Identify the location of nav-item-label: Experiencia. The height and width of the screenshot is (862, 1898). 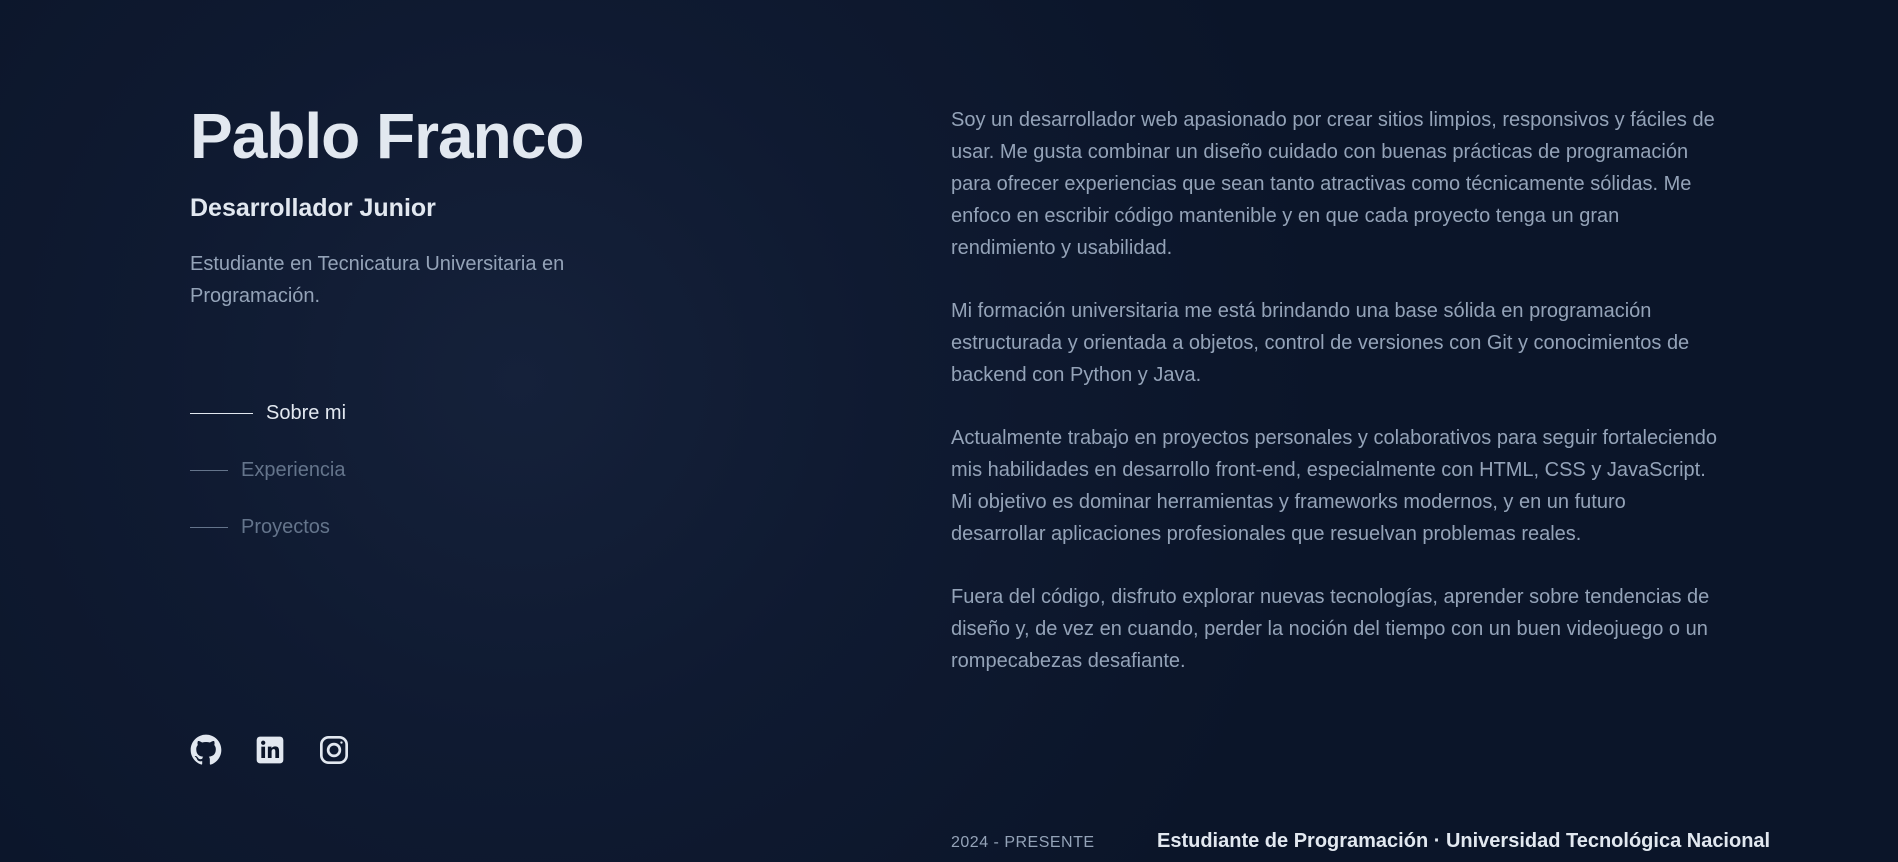
(293, 469).